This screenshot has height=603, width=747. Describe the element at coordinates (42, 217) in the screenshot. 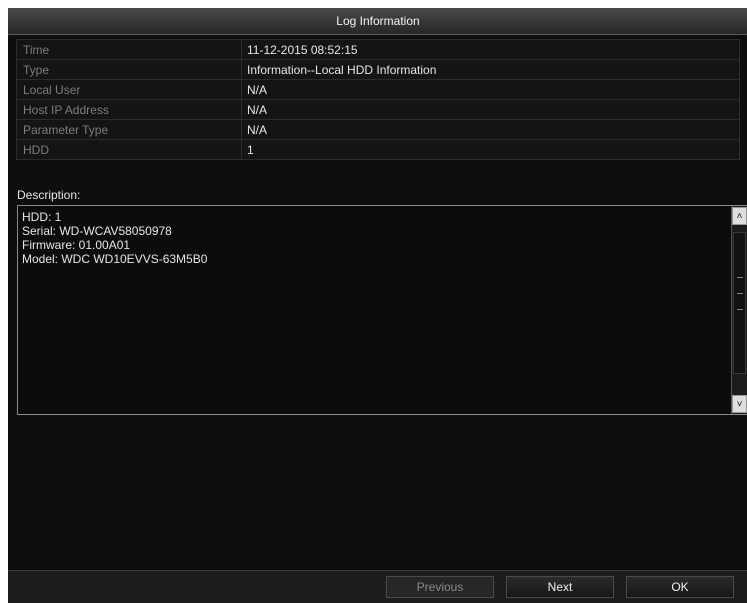

I see `description-line: HDD: 1` at that location.